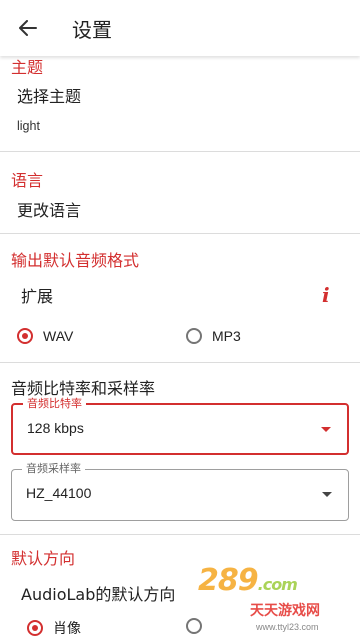 This screenshot has width=360, height=640. I want to click on back-button, so click(28, 28).